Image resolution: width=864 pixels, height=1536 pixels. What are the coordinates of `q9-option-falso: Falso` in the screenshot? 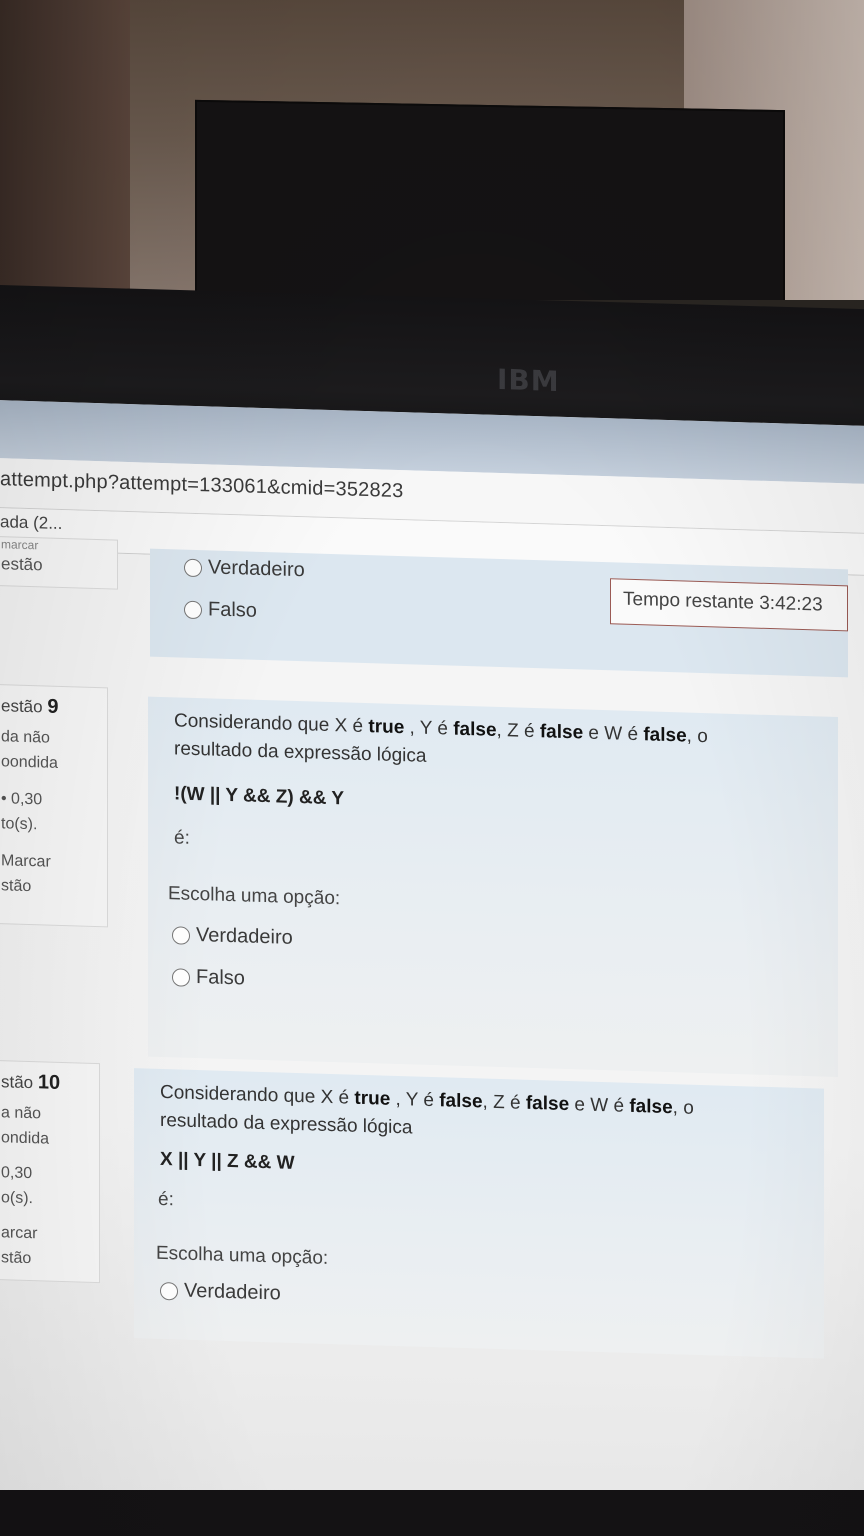 It's located at (208, 977).